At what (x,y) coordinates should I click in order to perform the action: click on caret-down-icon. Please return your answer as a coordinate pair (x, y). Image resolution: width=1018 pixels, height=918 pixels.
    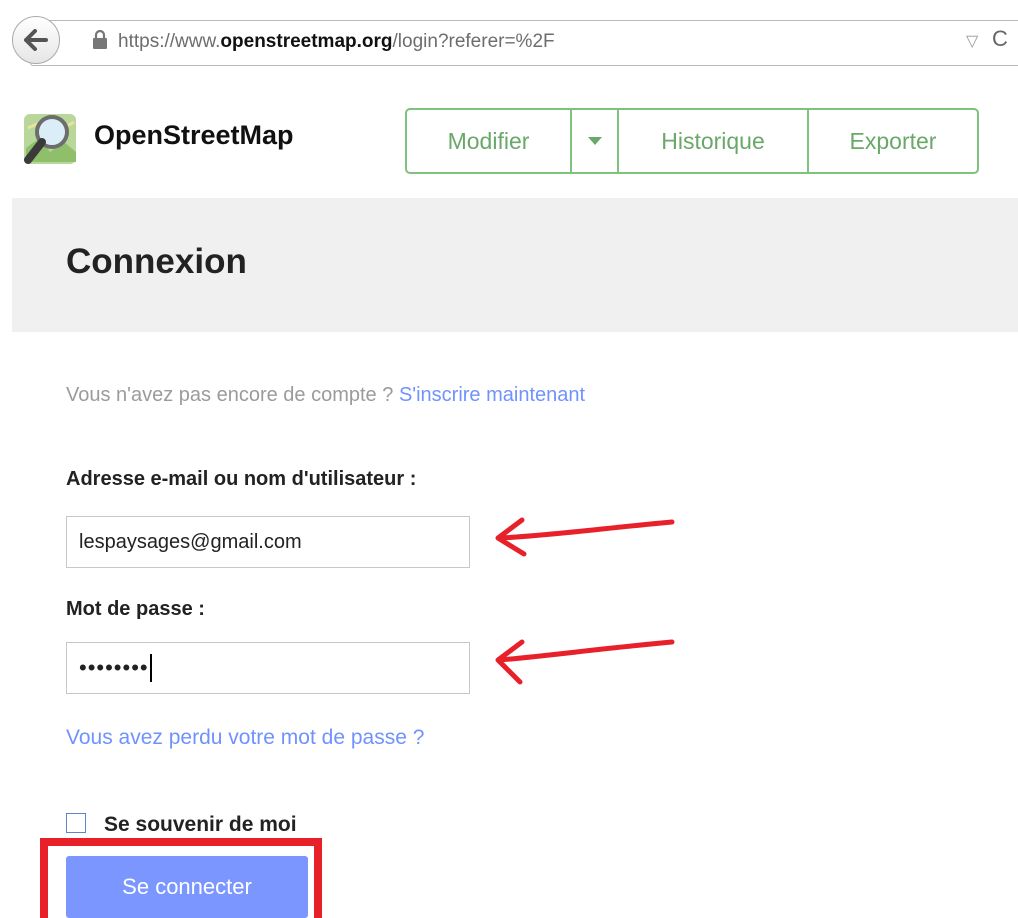
    Looking at the image, I should click on (594, 140).